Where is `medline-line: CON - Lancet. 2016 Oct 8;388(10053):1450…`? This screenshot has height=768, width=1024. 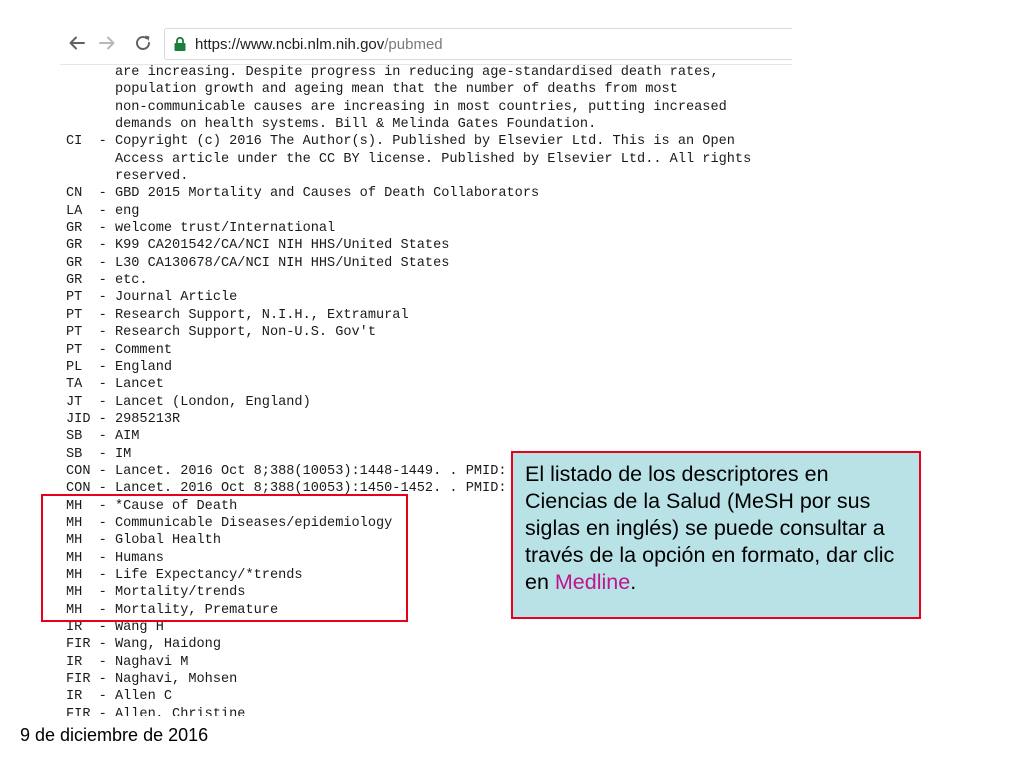
medline-line: CON - Lancet. 2016 Oct 8;388(10053):1450… is located at coordinates (323, 489).